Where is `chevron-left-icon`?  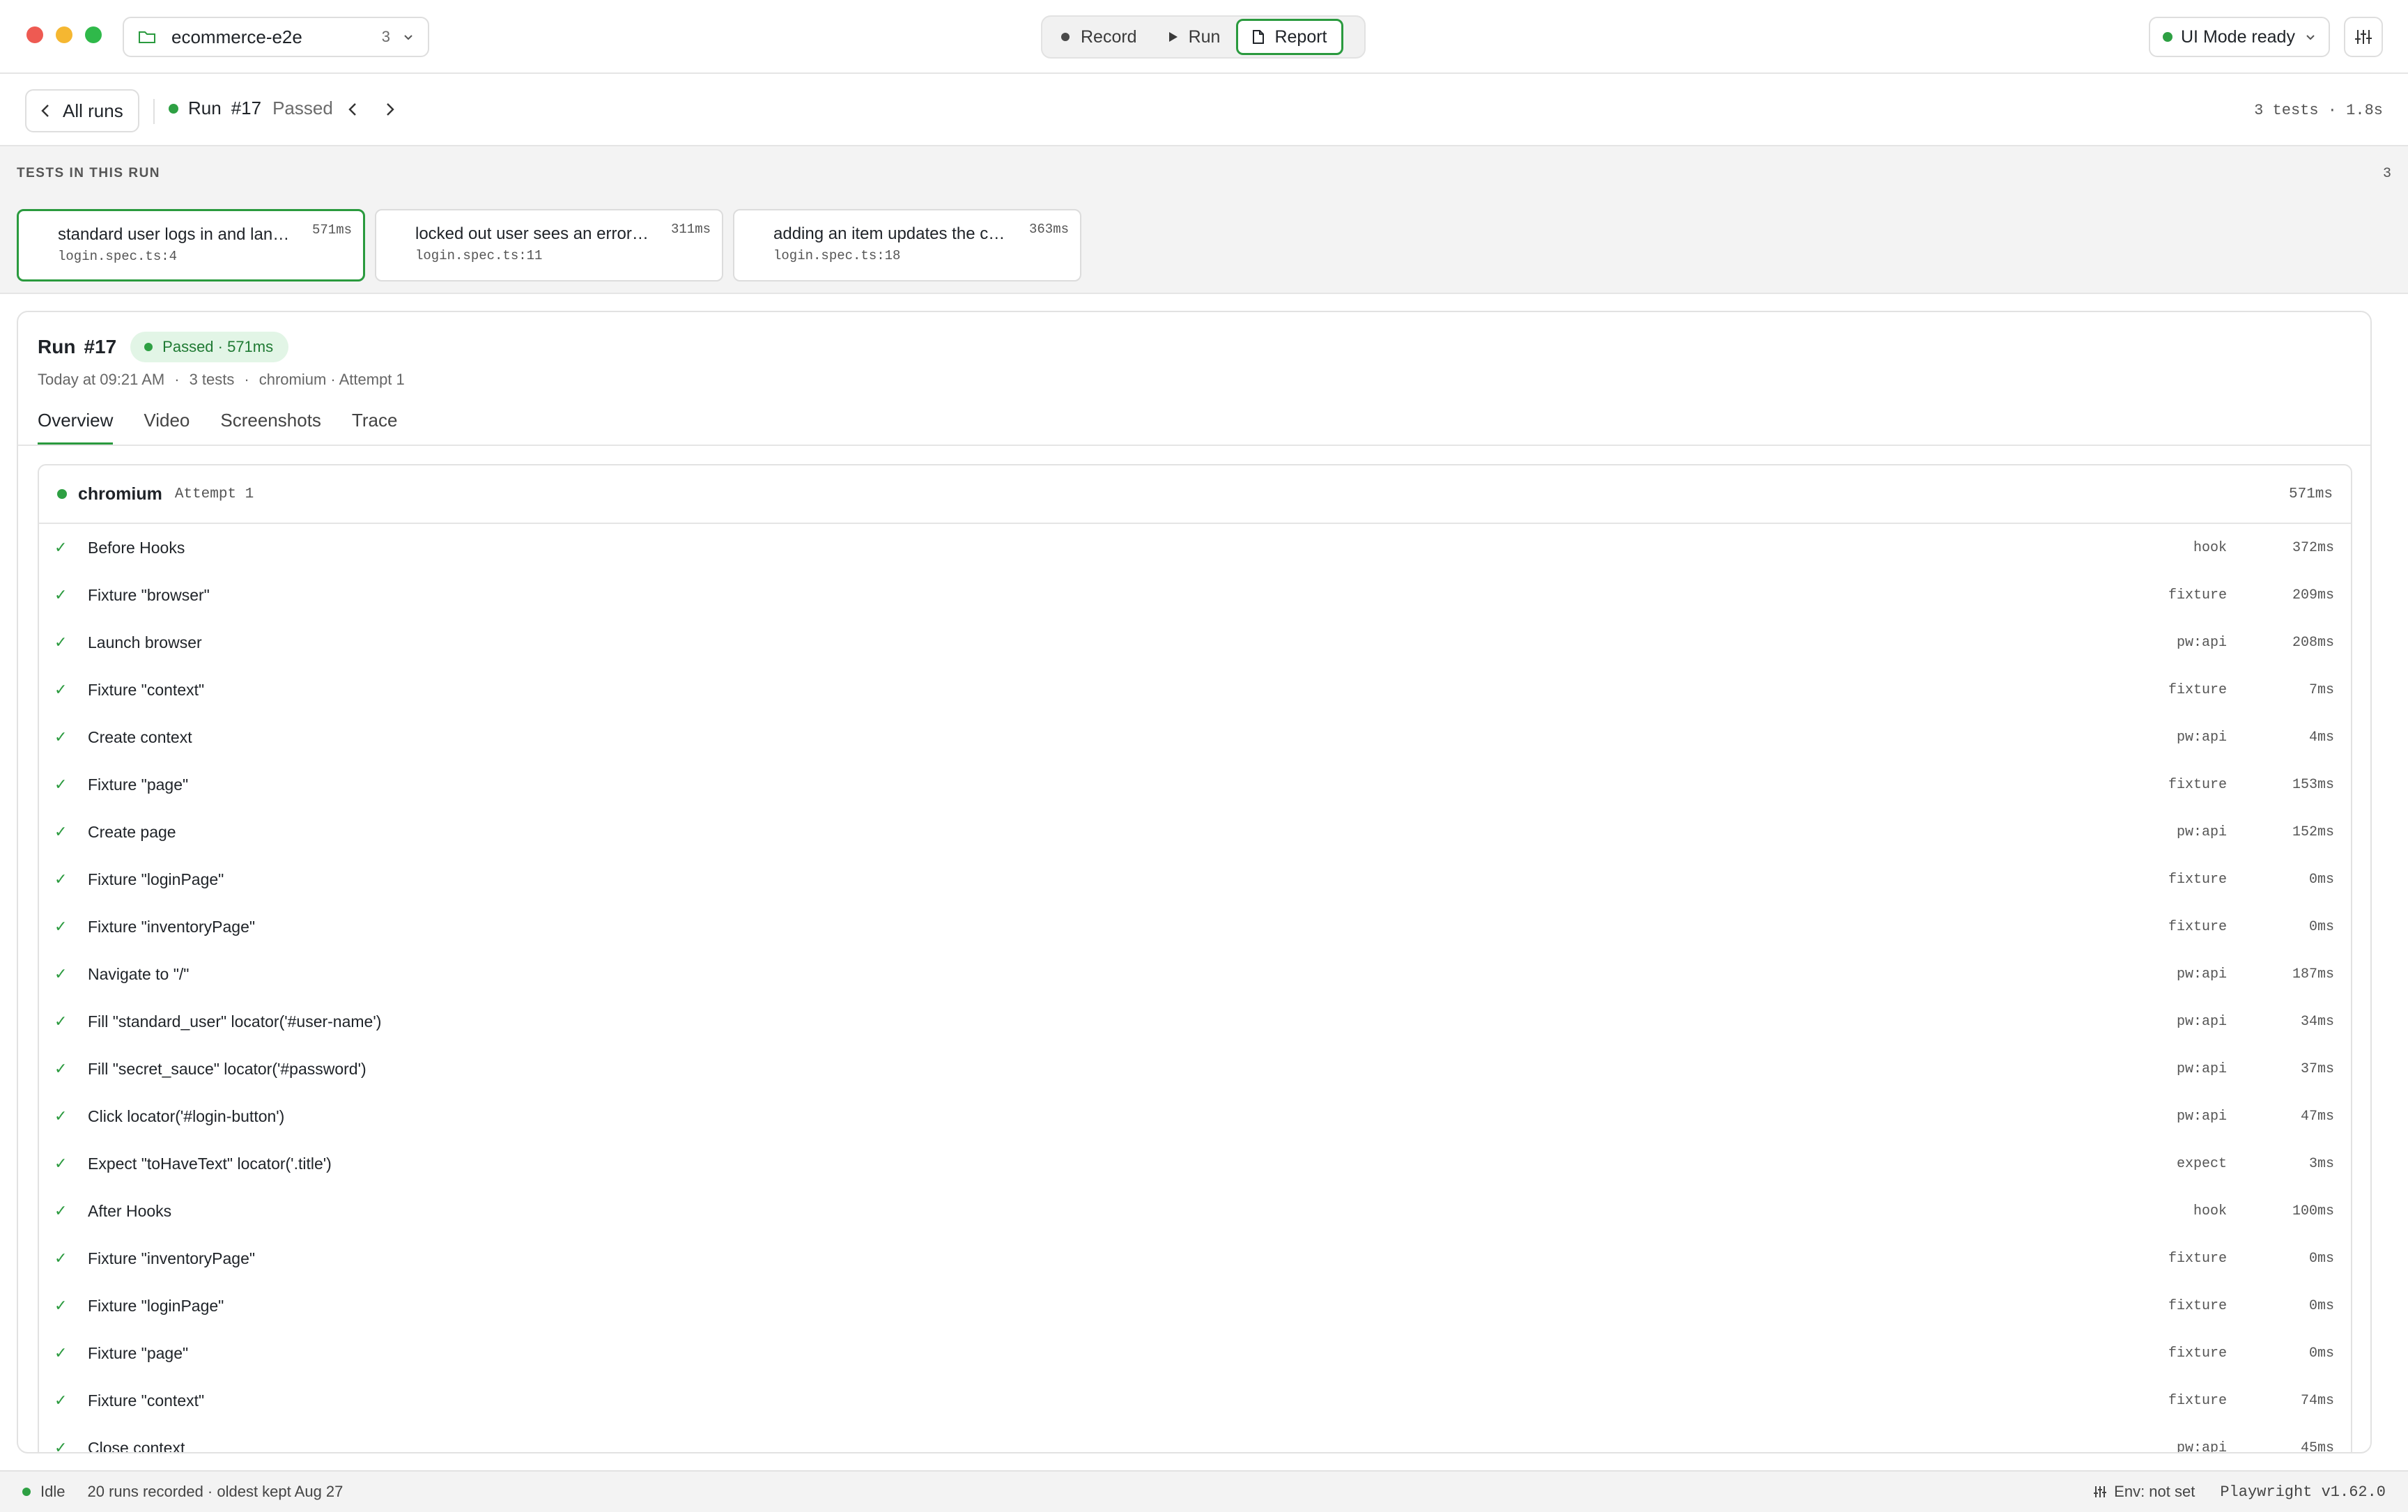
chevron-left-icon is located at coordinates (45, 111).